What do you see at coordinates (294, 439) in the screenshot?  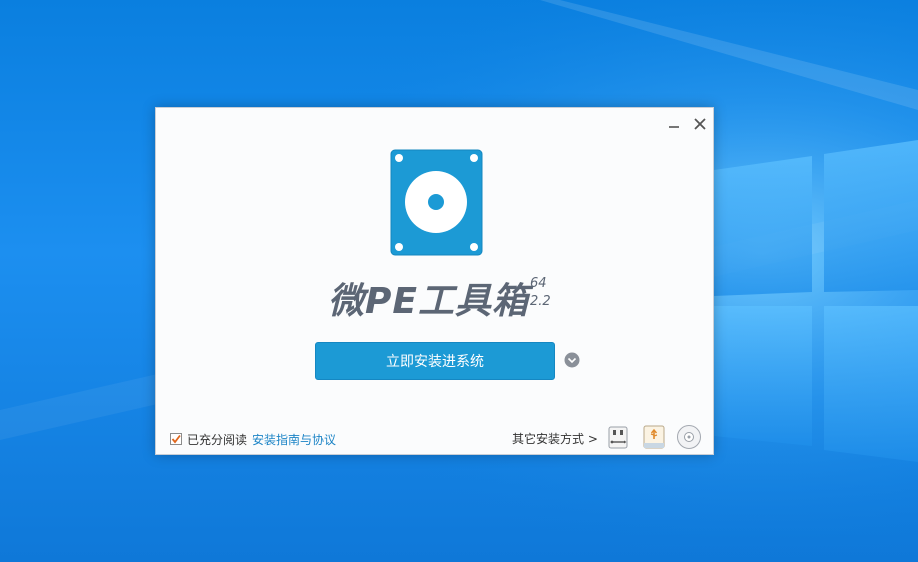 I see `install-guide-link: 安装指南与协议` at bounding box center [294, 439].